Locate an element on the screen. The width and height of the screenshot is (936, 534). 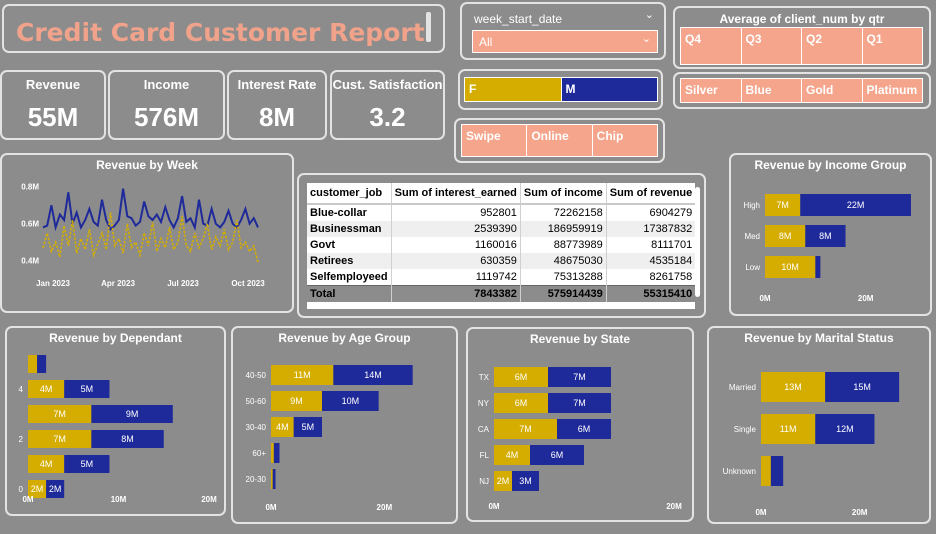
category-label: Married is located at coordinates (742, 387).